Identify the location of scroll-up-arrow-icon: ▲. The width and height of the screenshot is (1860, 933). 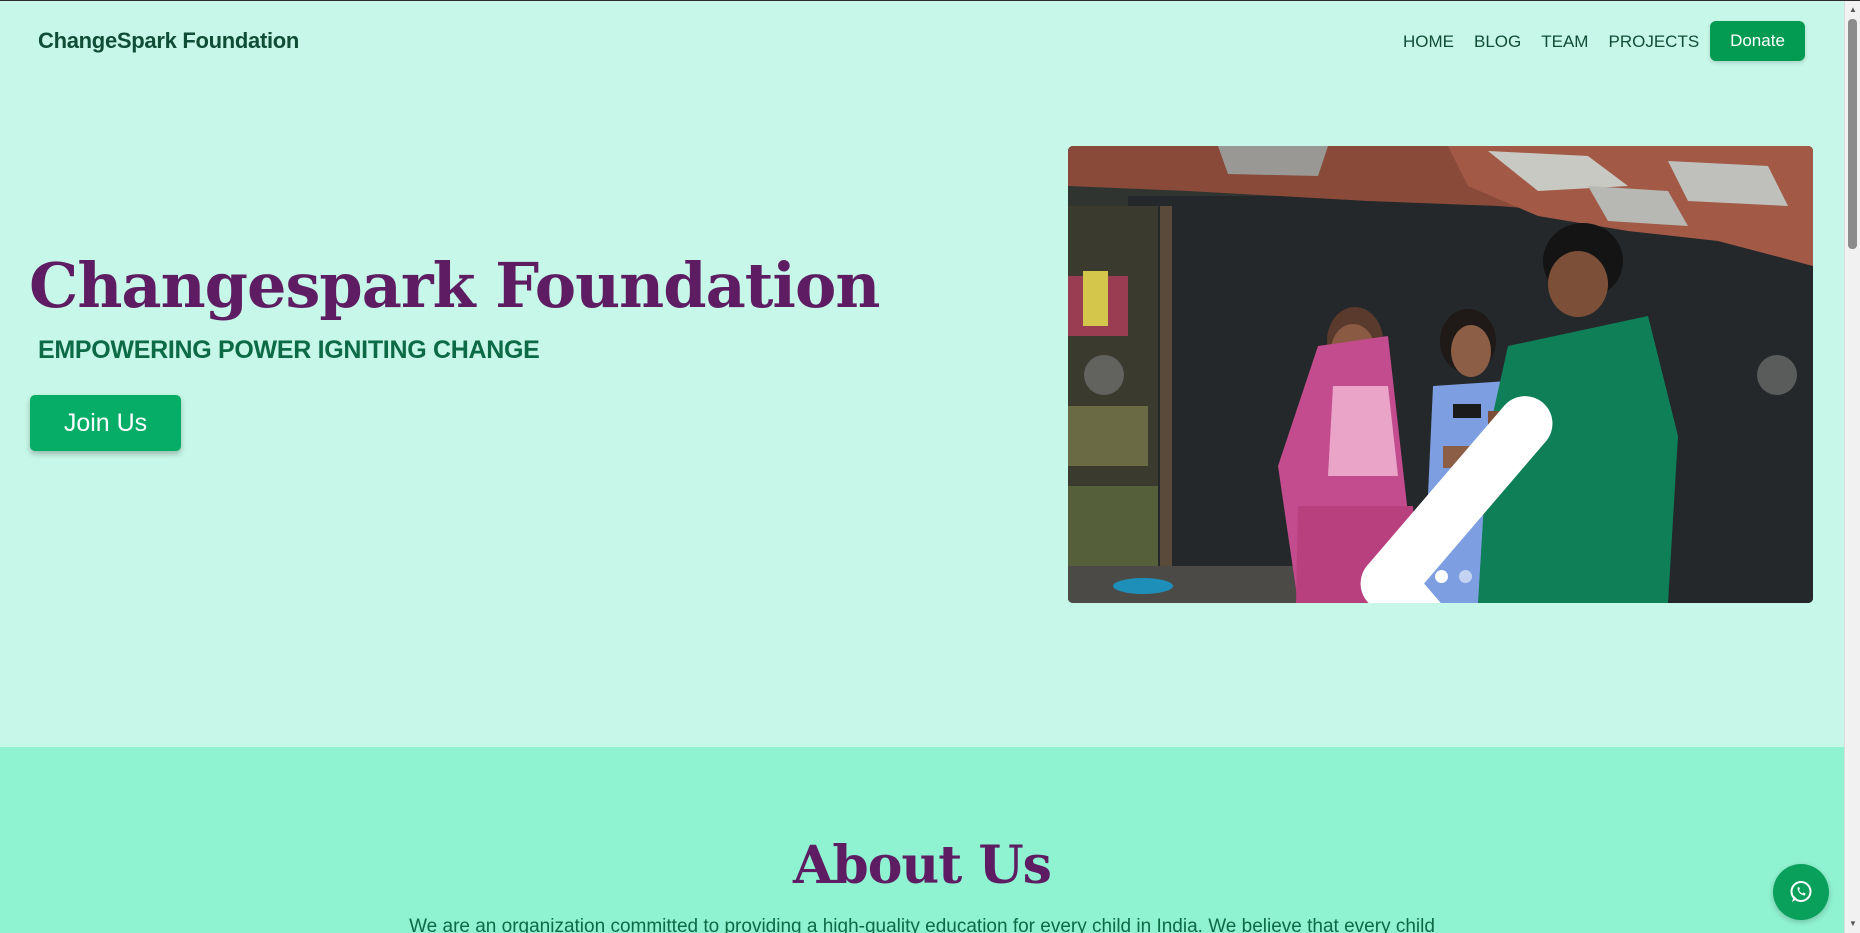
(1853, 9).